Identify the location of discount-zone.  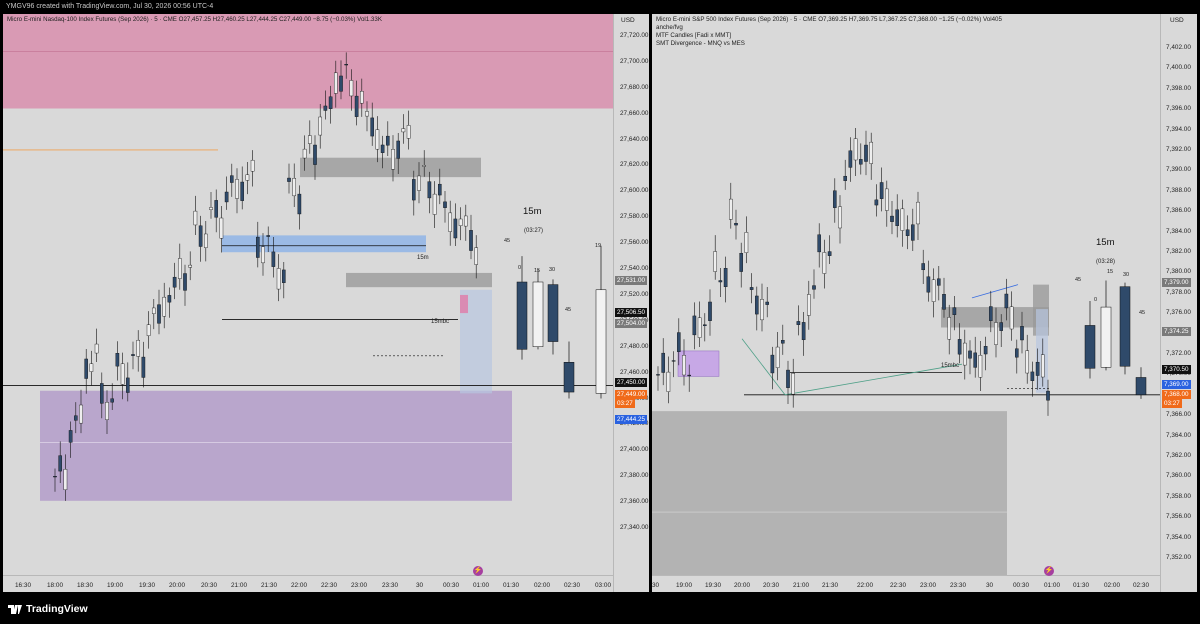
(276, 445).